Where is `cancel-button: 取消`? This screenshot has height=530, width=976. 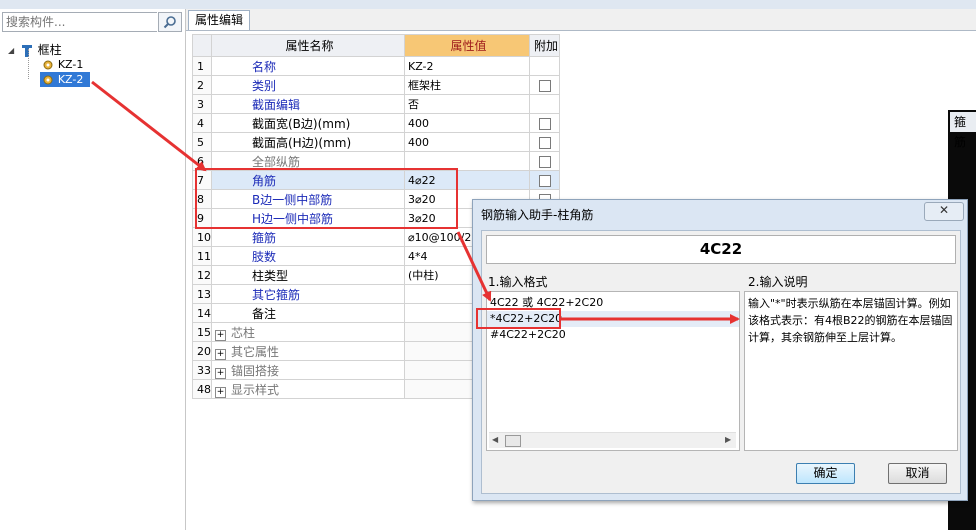
cancel-button: 取消 is located at coordinates (917, 473).